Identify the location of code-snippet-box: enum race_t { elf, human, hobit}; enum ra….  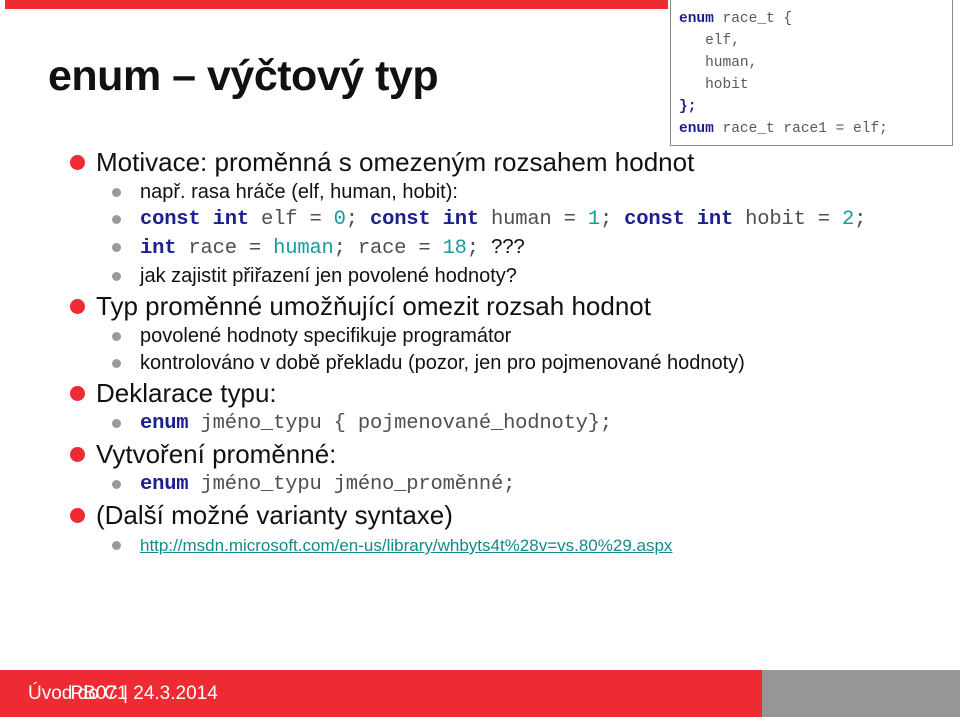
(811, 73).